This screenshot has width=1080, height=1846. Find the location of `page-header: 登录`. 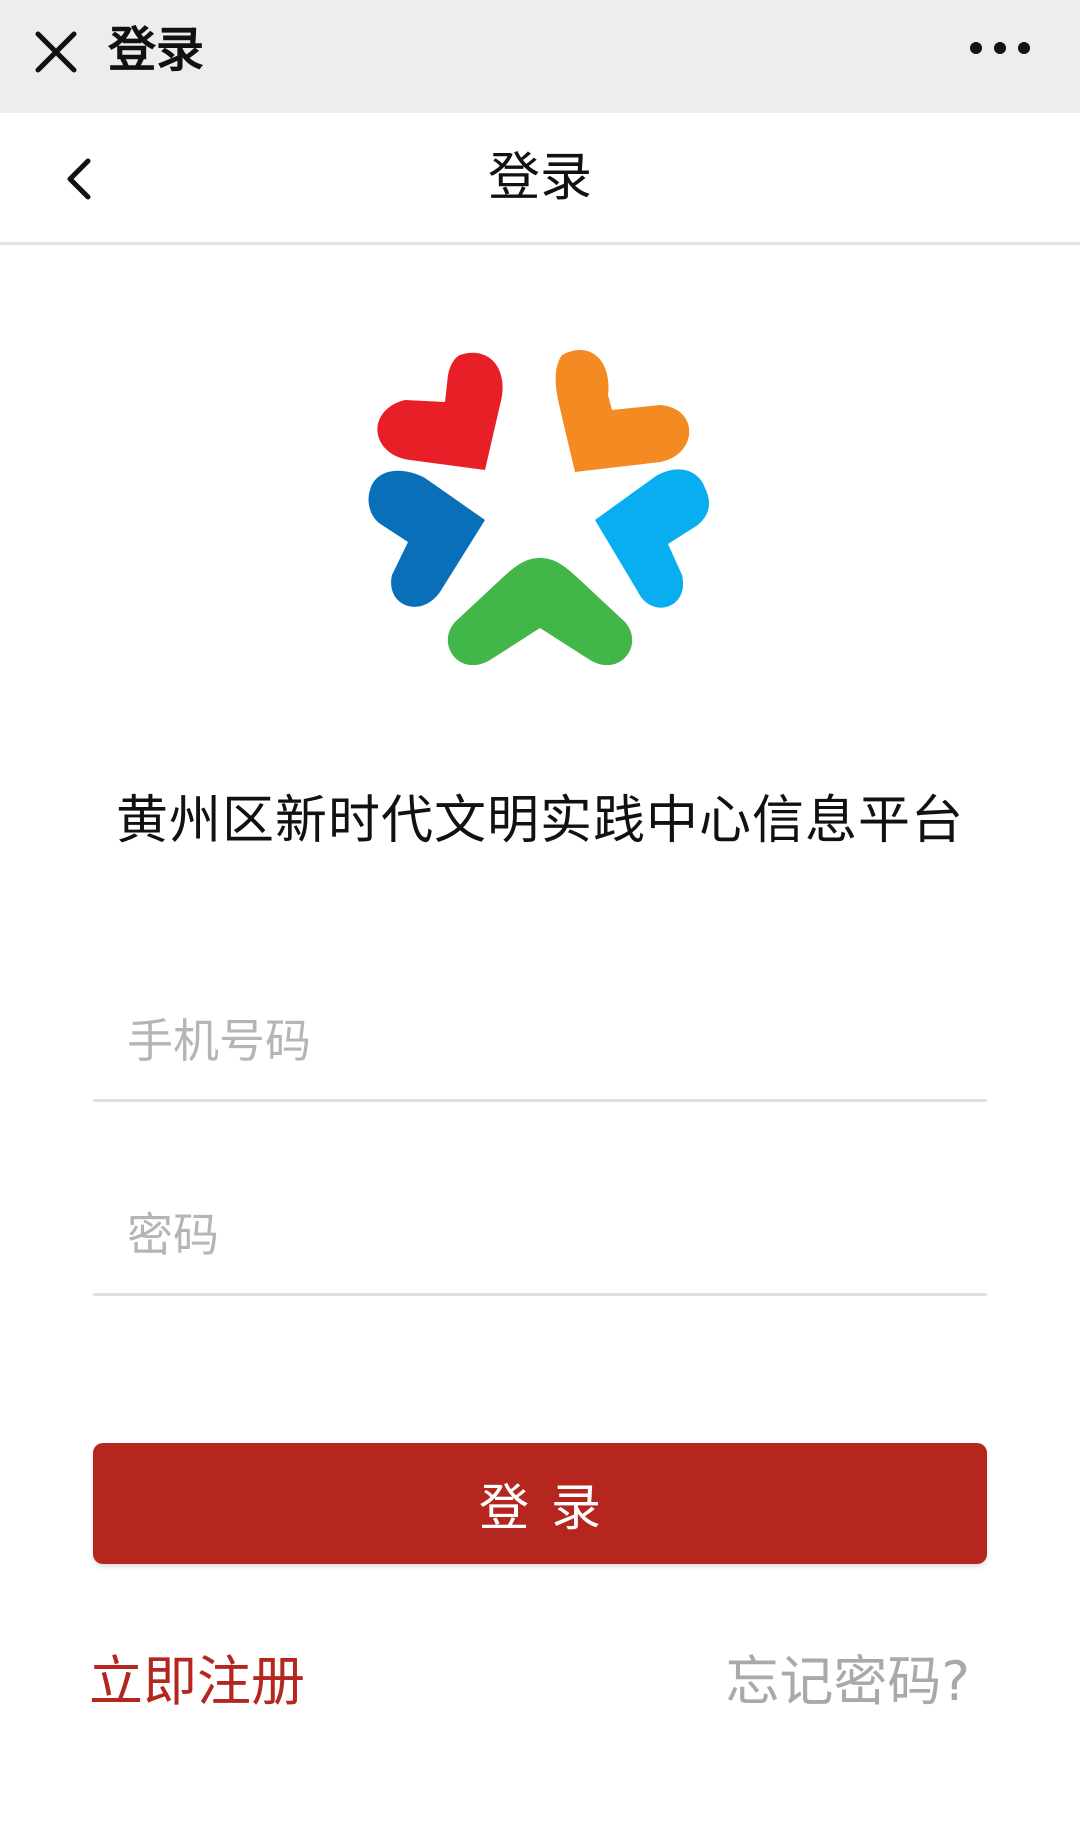

page-header: 登录 is located at coordinates (540, 179).